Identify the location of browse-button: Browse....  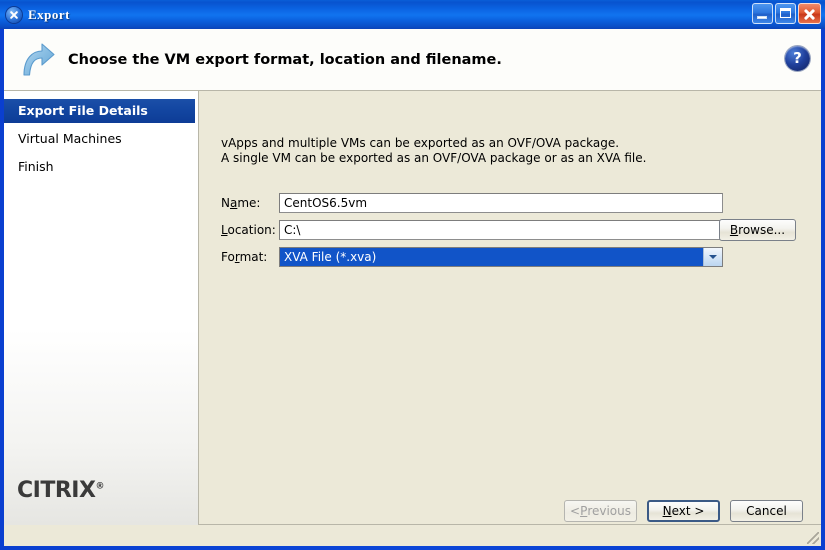
(757, 230).